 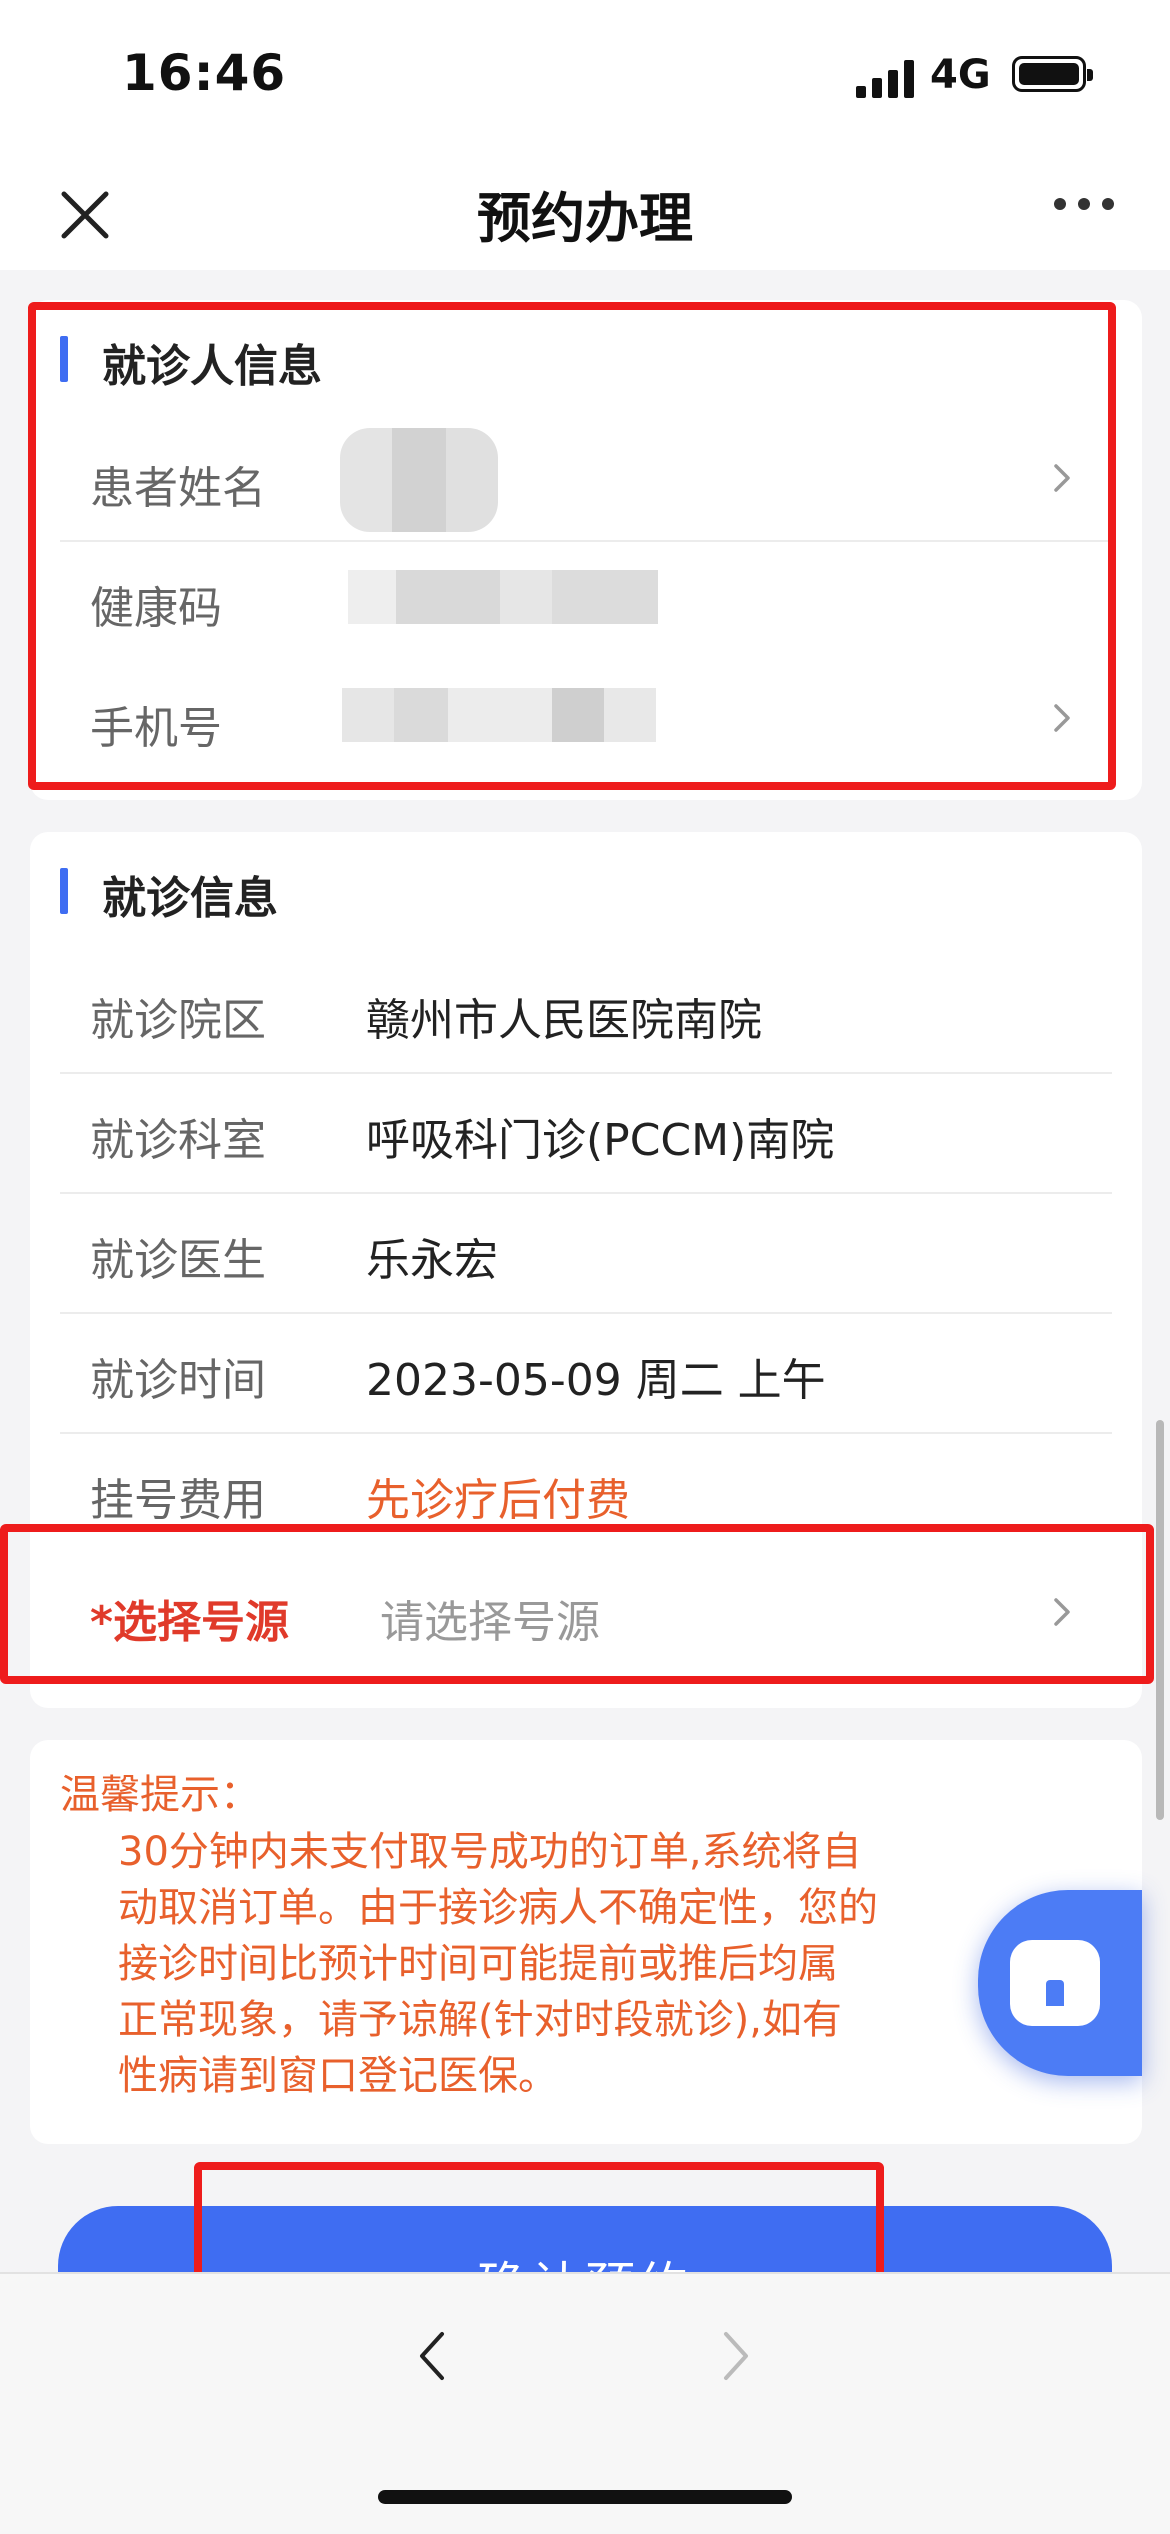 I want to click on patient-name-label: 患者姓名, so click(x=178, y=488).